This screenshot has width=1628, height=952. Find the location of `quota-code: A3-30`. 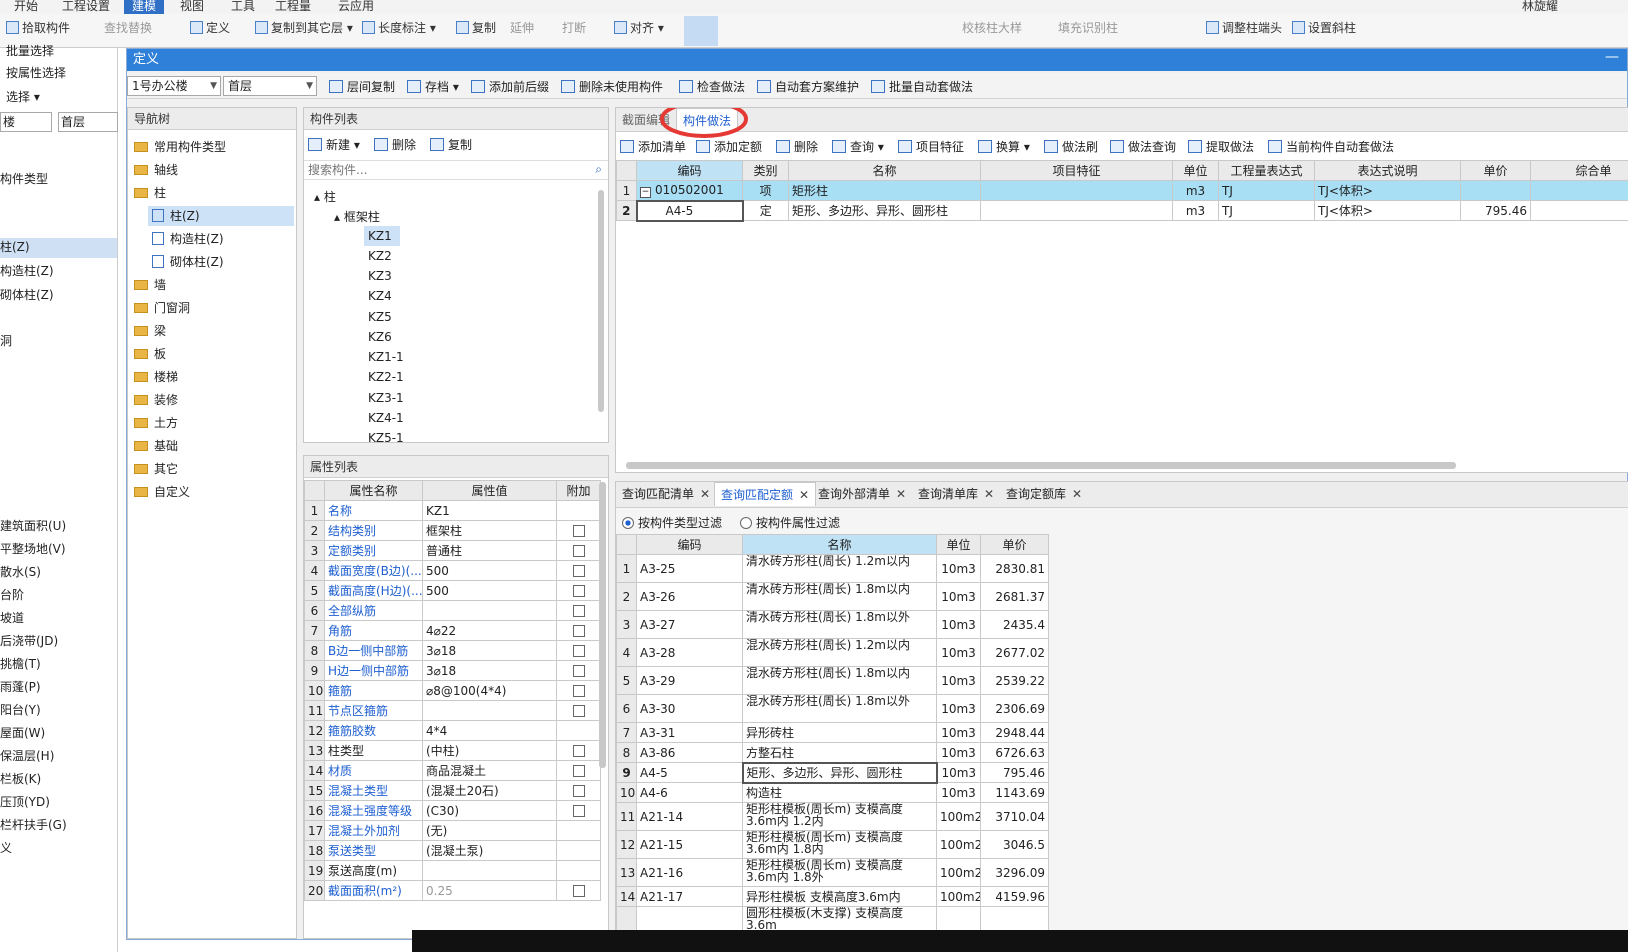

quota-code: A3-30 is located at coordinates (689, 708).